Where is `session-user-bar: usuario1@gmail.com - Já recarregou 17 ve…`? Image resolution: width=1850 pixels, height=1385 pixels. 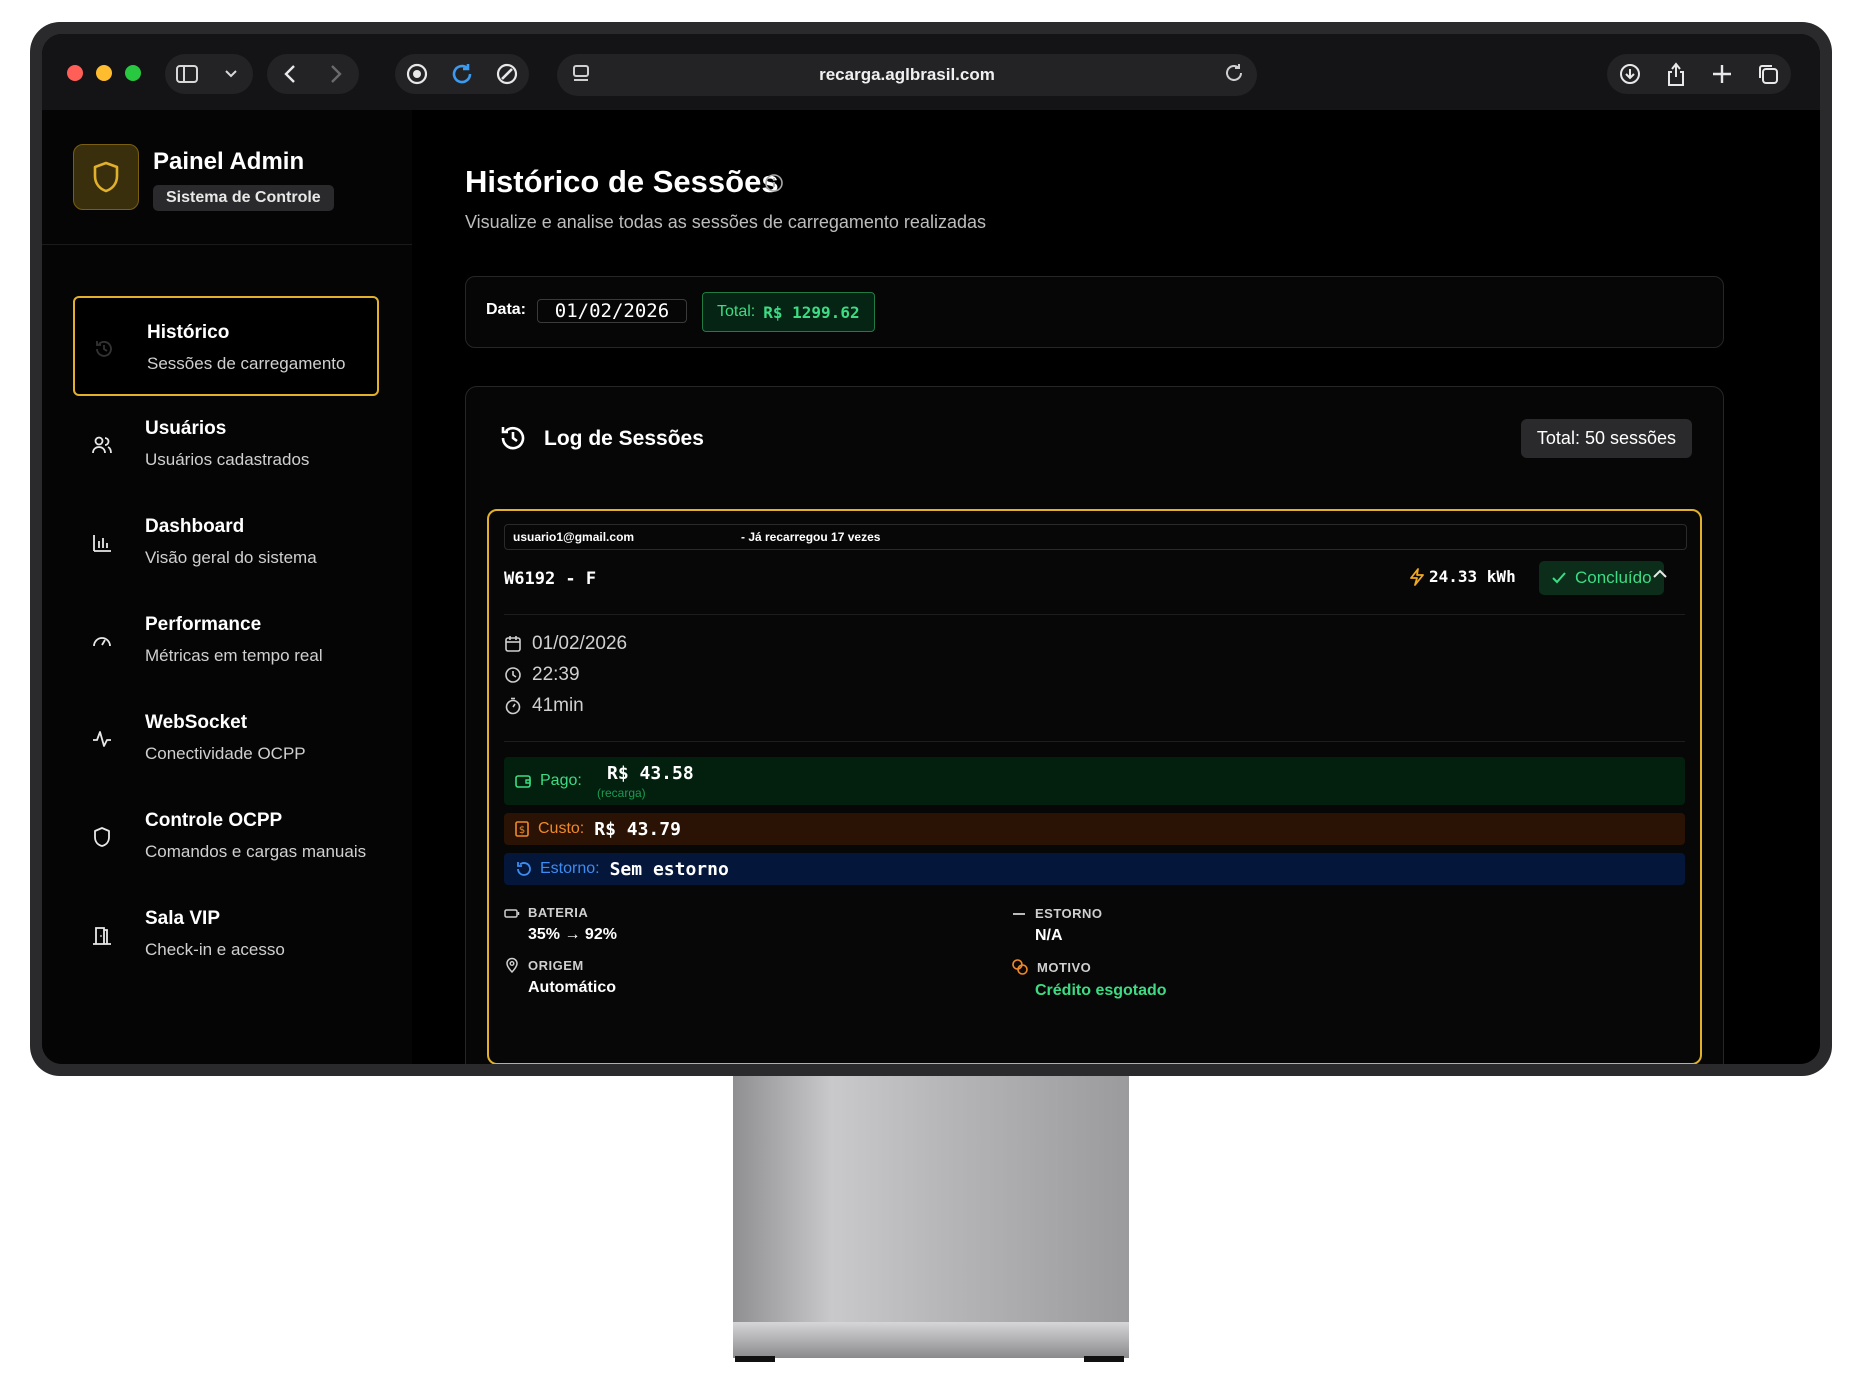 session-user-bar: usuario1@gmail.com - Já recarregou 17 ve… is located at coordinates (1095, 537).